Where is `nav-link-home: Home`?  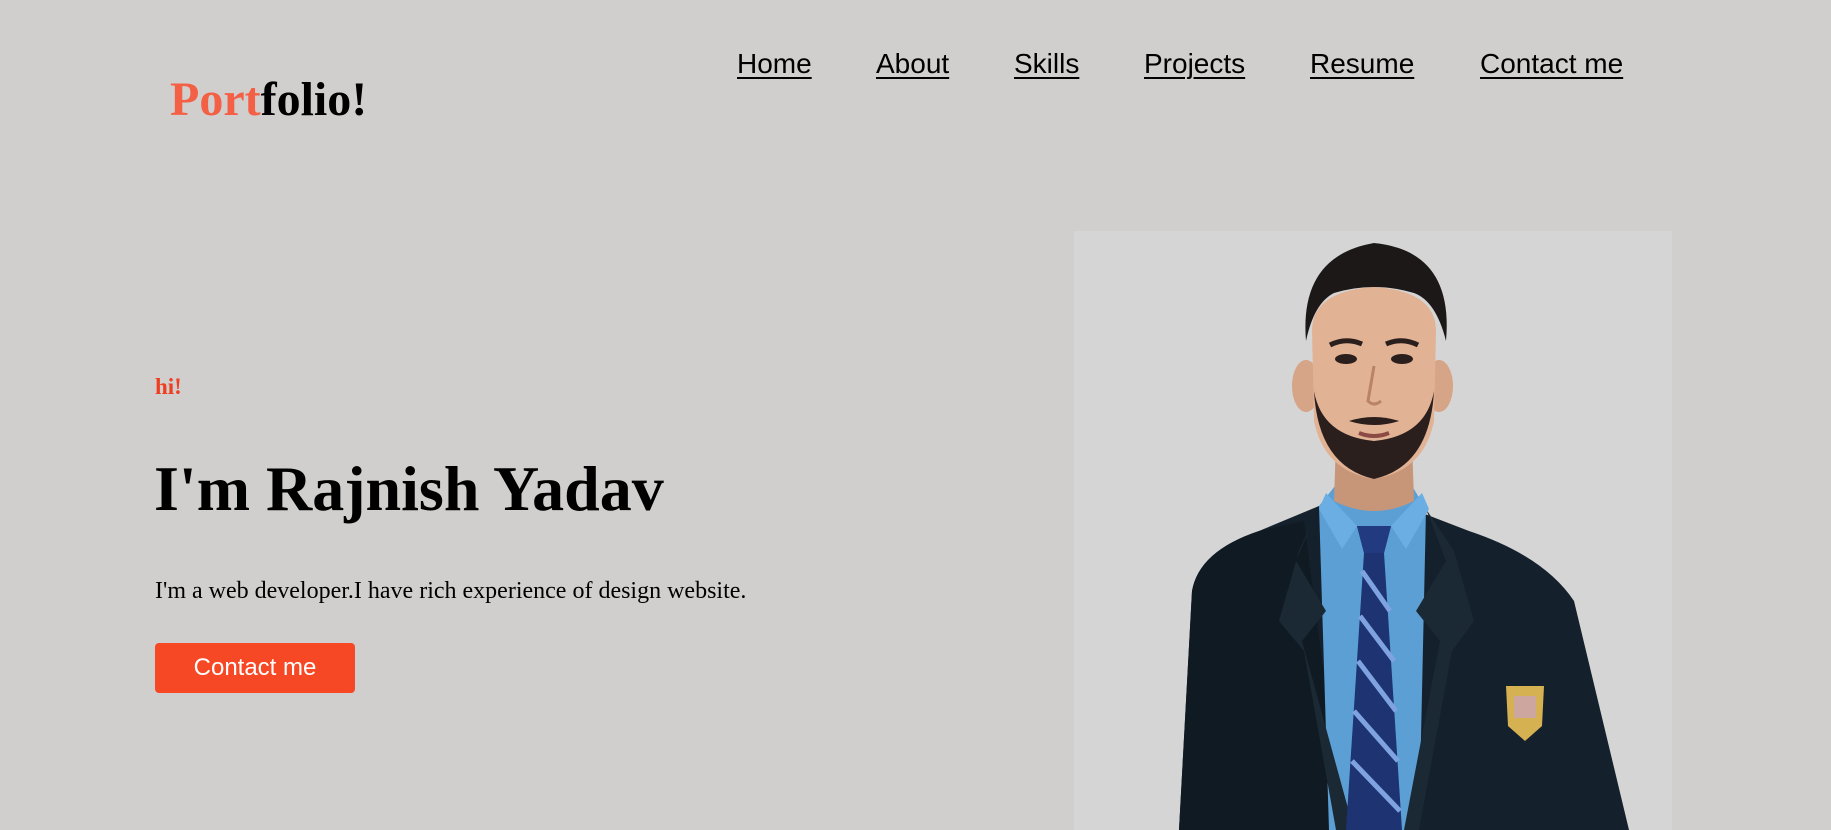 nav-link-home: Home is located at coordinates (774, 64).